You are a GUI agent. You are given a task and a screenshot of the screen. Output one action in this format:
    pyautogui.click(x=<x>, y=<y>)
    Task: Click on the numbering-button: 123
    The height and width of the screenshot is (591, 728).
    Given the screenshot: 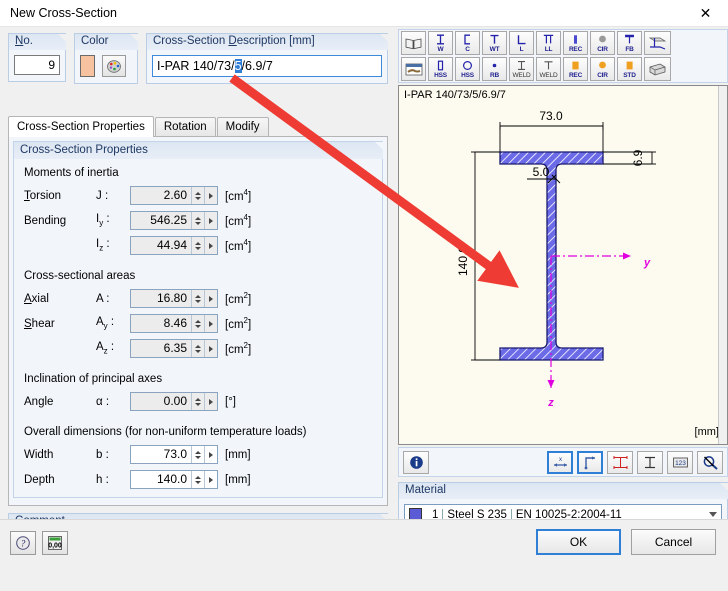 What is the action you would take?
    pyautogui.click(x=680, y=462)
    